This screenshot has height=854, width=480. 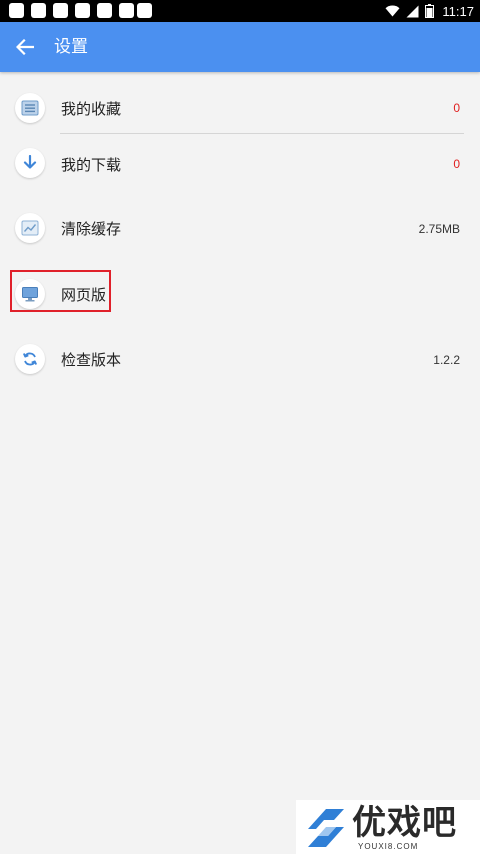 I want to click on watermark-logo-icon, so click(x=326, y=828).